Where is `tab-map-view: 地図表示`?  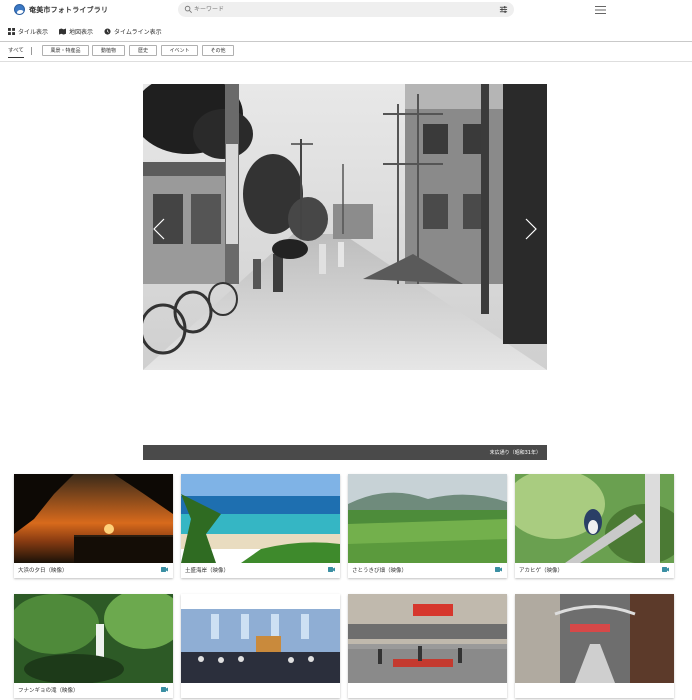 tab-map-view: 地図表示 is located at coordinates (76, 31).